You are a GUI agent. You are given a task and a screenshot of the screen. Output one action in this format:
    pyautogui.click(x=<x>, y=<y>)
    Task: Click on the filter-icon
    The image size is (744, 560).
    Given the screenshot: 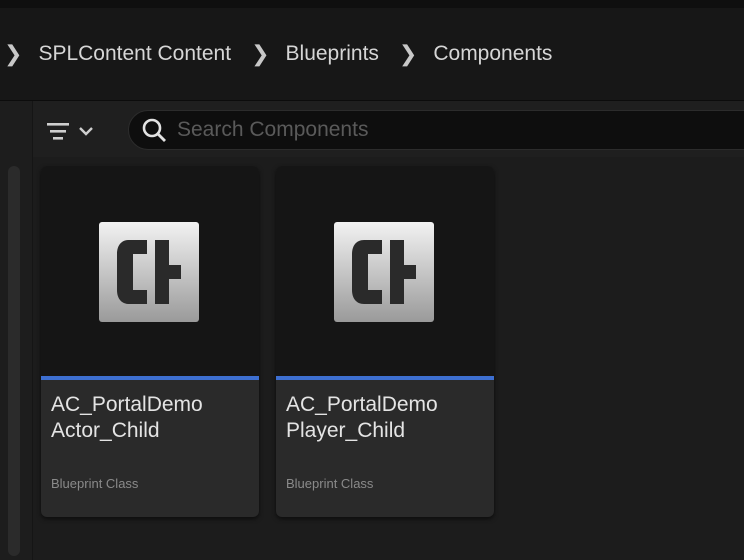 What is the action you would take?
    pyautogui.click(x=58, y=131)
    